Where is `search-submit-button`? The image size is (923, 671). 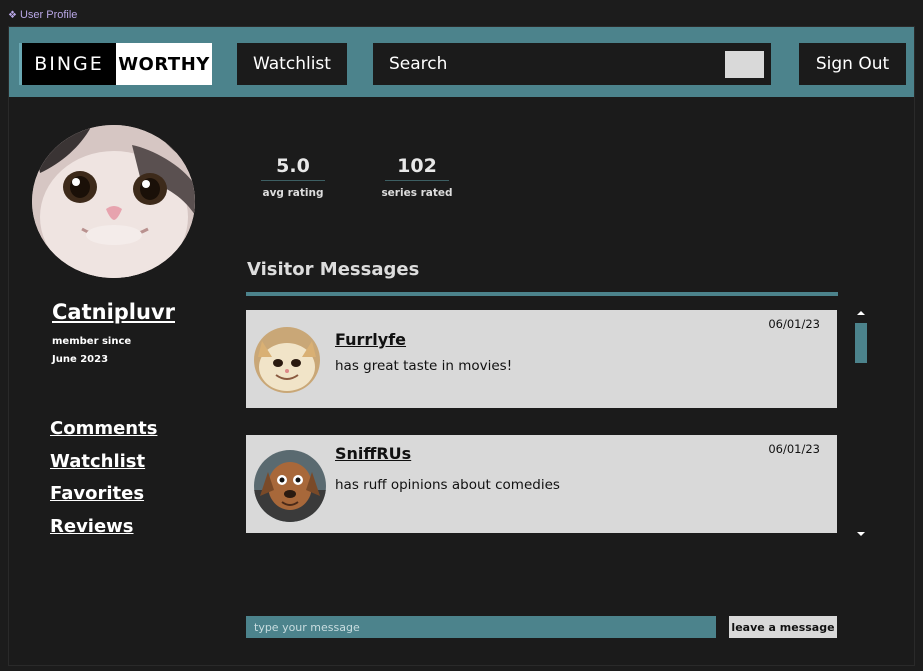 search-submit-button is located at coordinates (744, 64).